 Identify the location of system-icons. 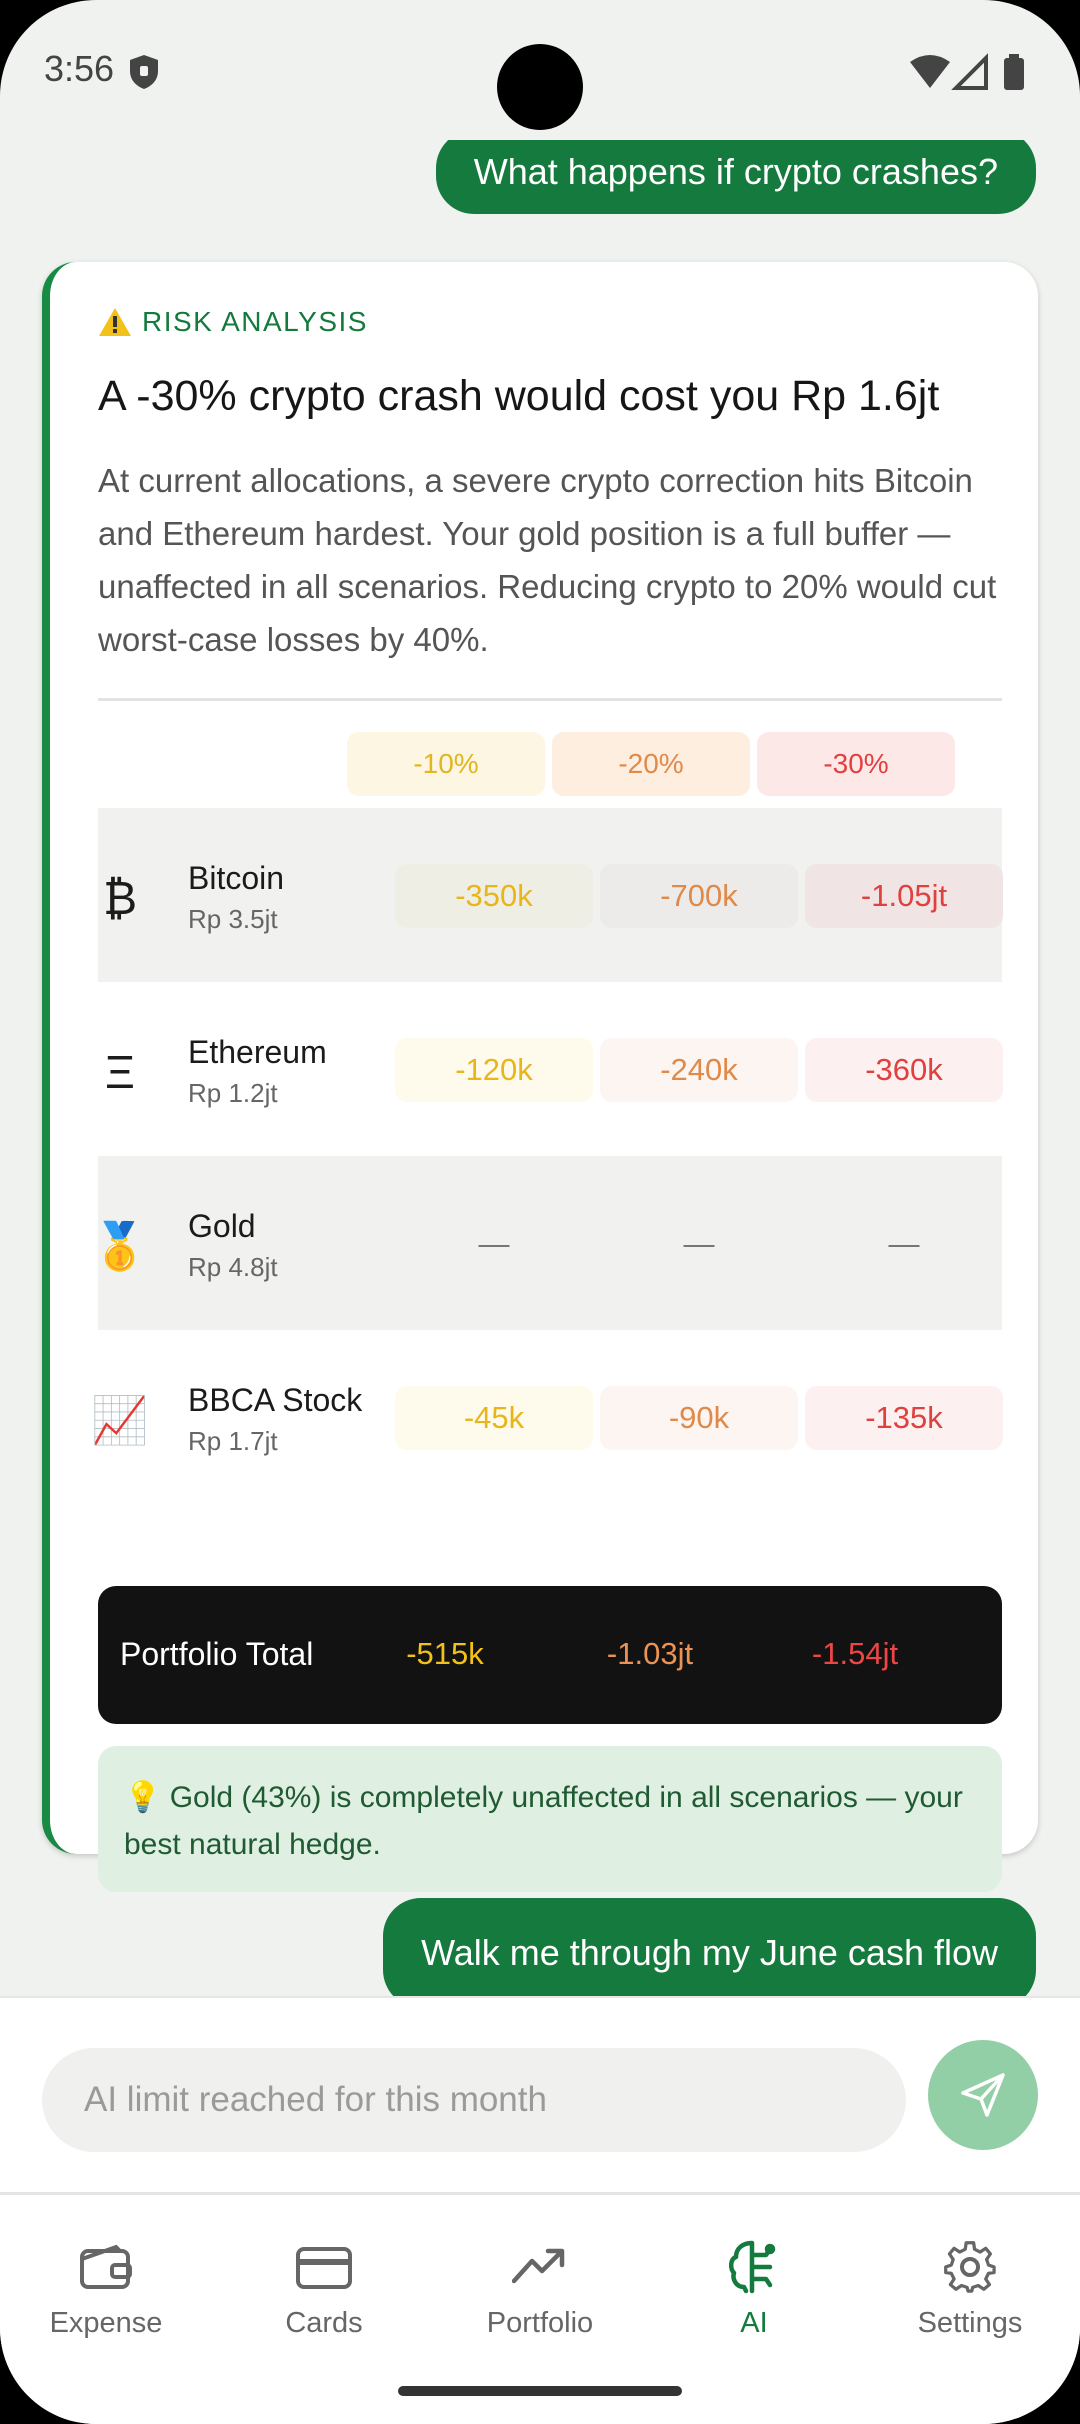
(967, 71).